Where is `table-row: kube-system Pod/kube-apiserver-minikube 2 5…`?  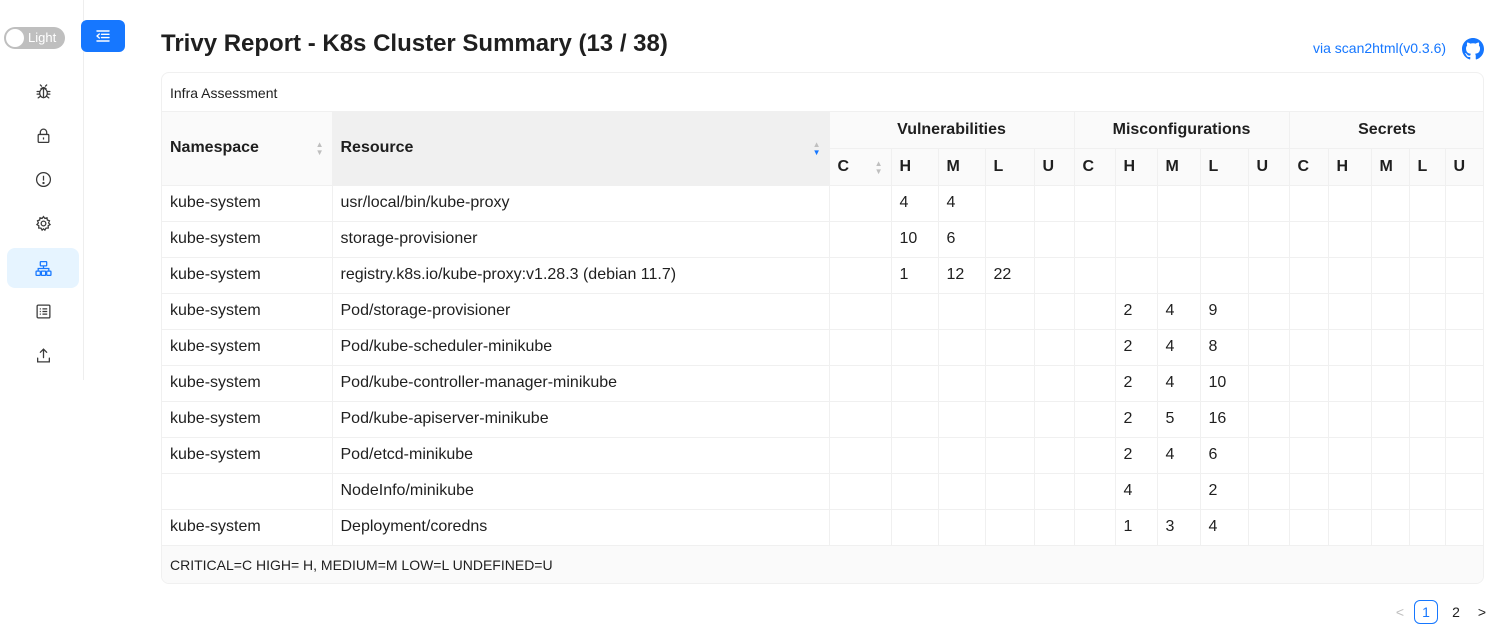
table-row: kube-system Pod/kube-apiserver-minikube 2 5… is located at coordinates (822, 419).